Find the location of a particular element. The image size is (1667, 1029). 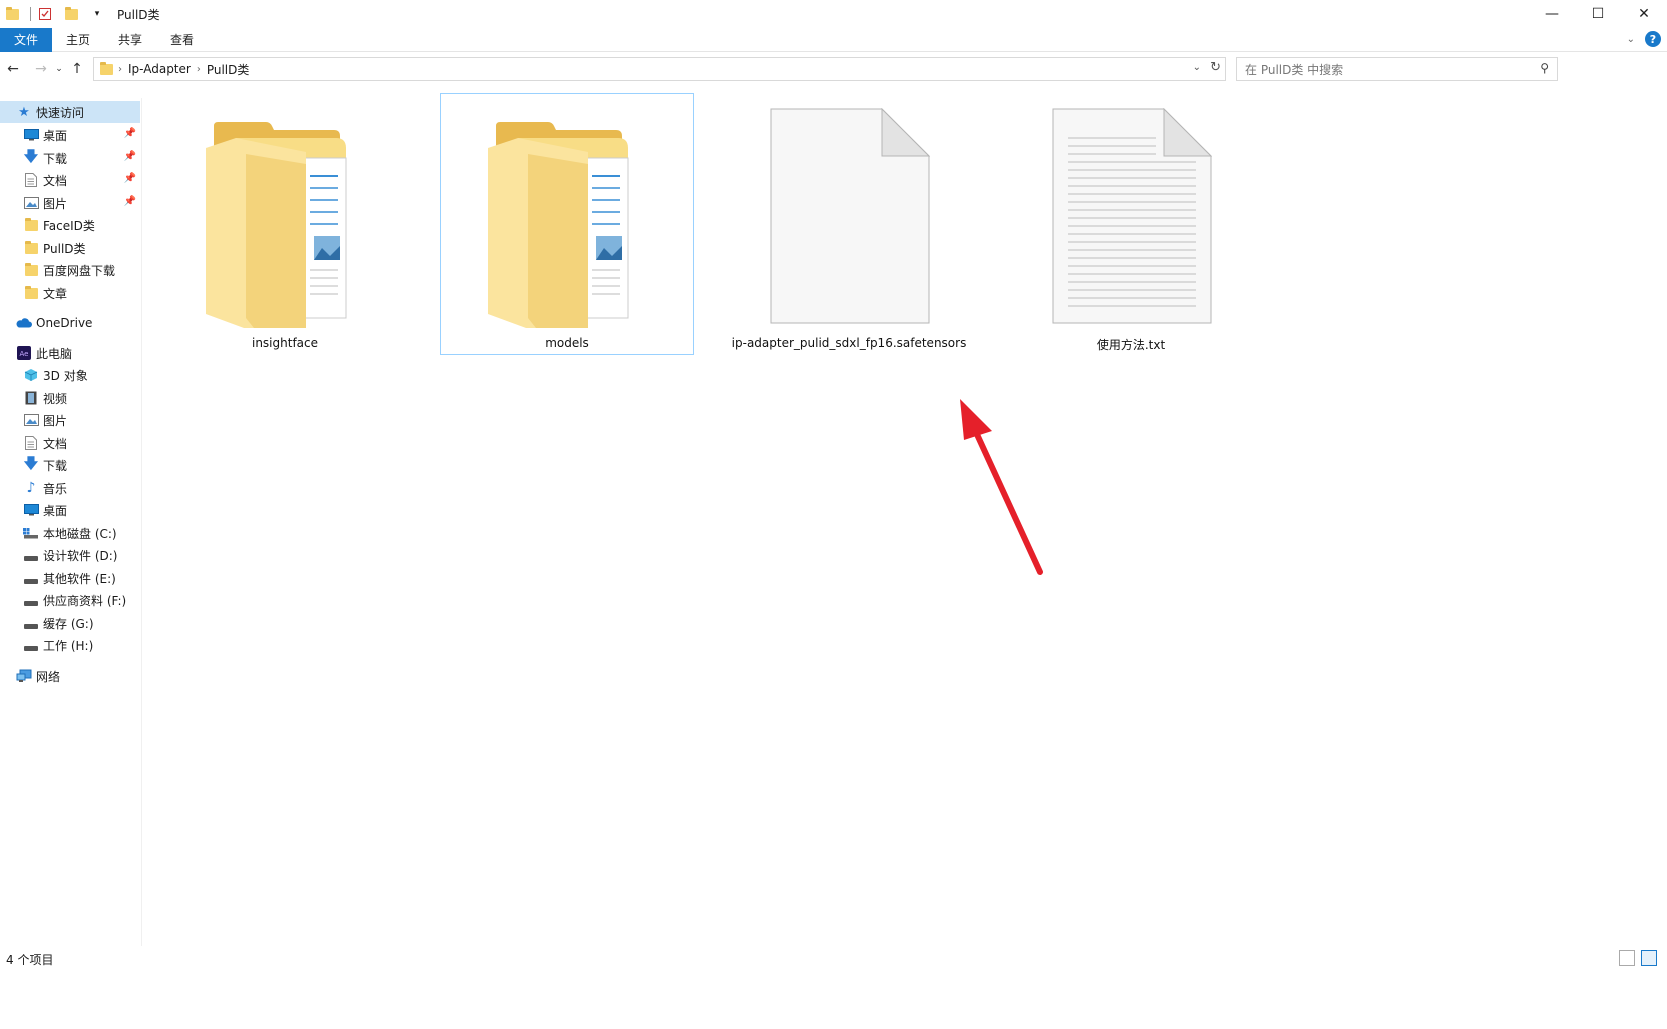

file-item-text: 使用方法.txt is located at coordinates (1131, 224).